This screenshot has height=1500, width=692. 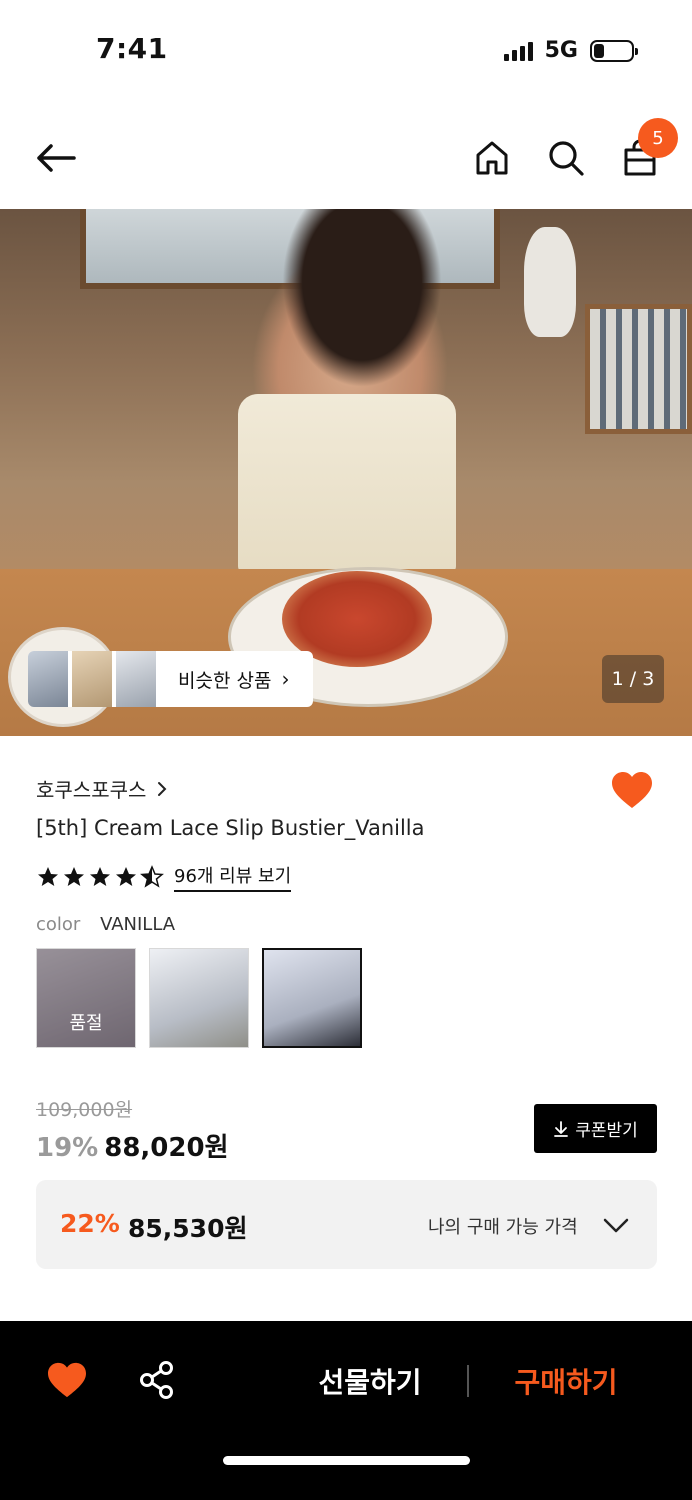 What do you see at coordinates (346, 1460) in the screenshot?
I see `home-indicator` at bounding box center [346, 1460].